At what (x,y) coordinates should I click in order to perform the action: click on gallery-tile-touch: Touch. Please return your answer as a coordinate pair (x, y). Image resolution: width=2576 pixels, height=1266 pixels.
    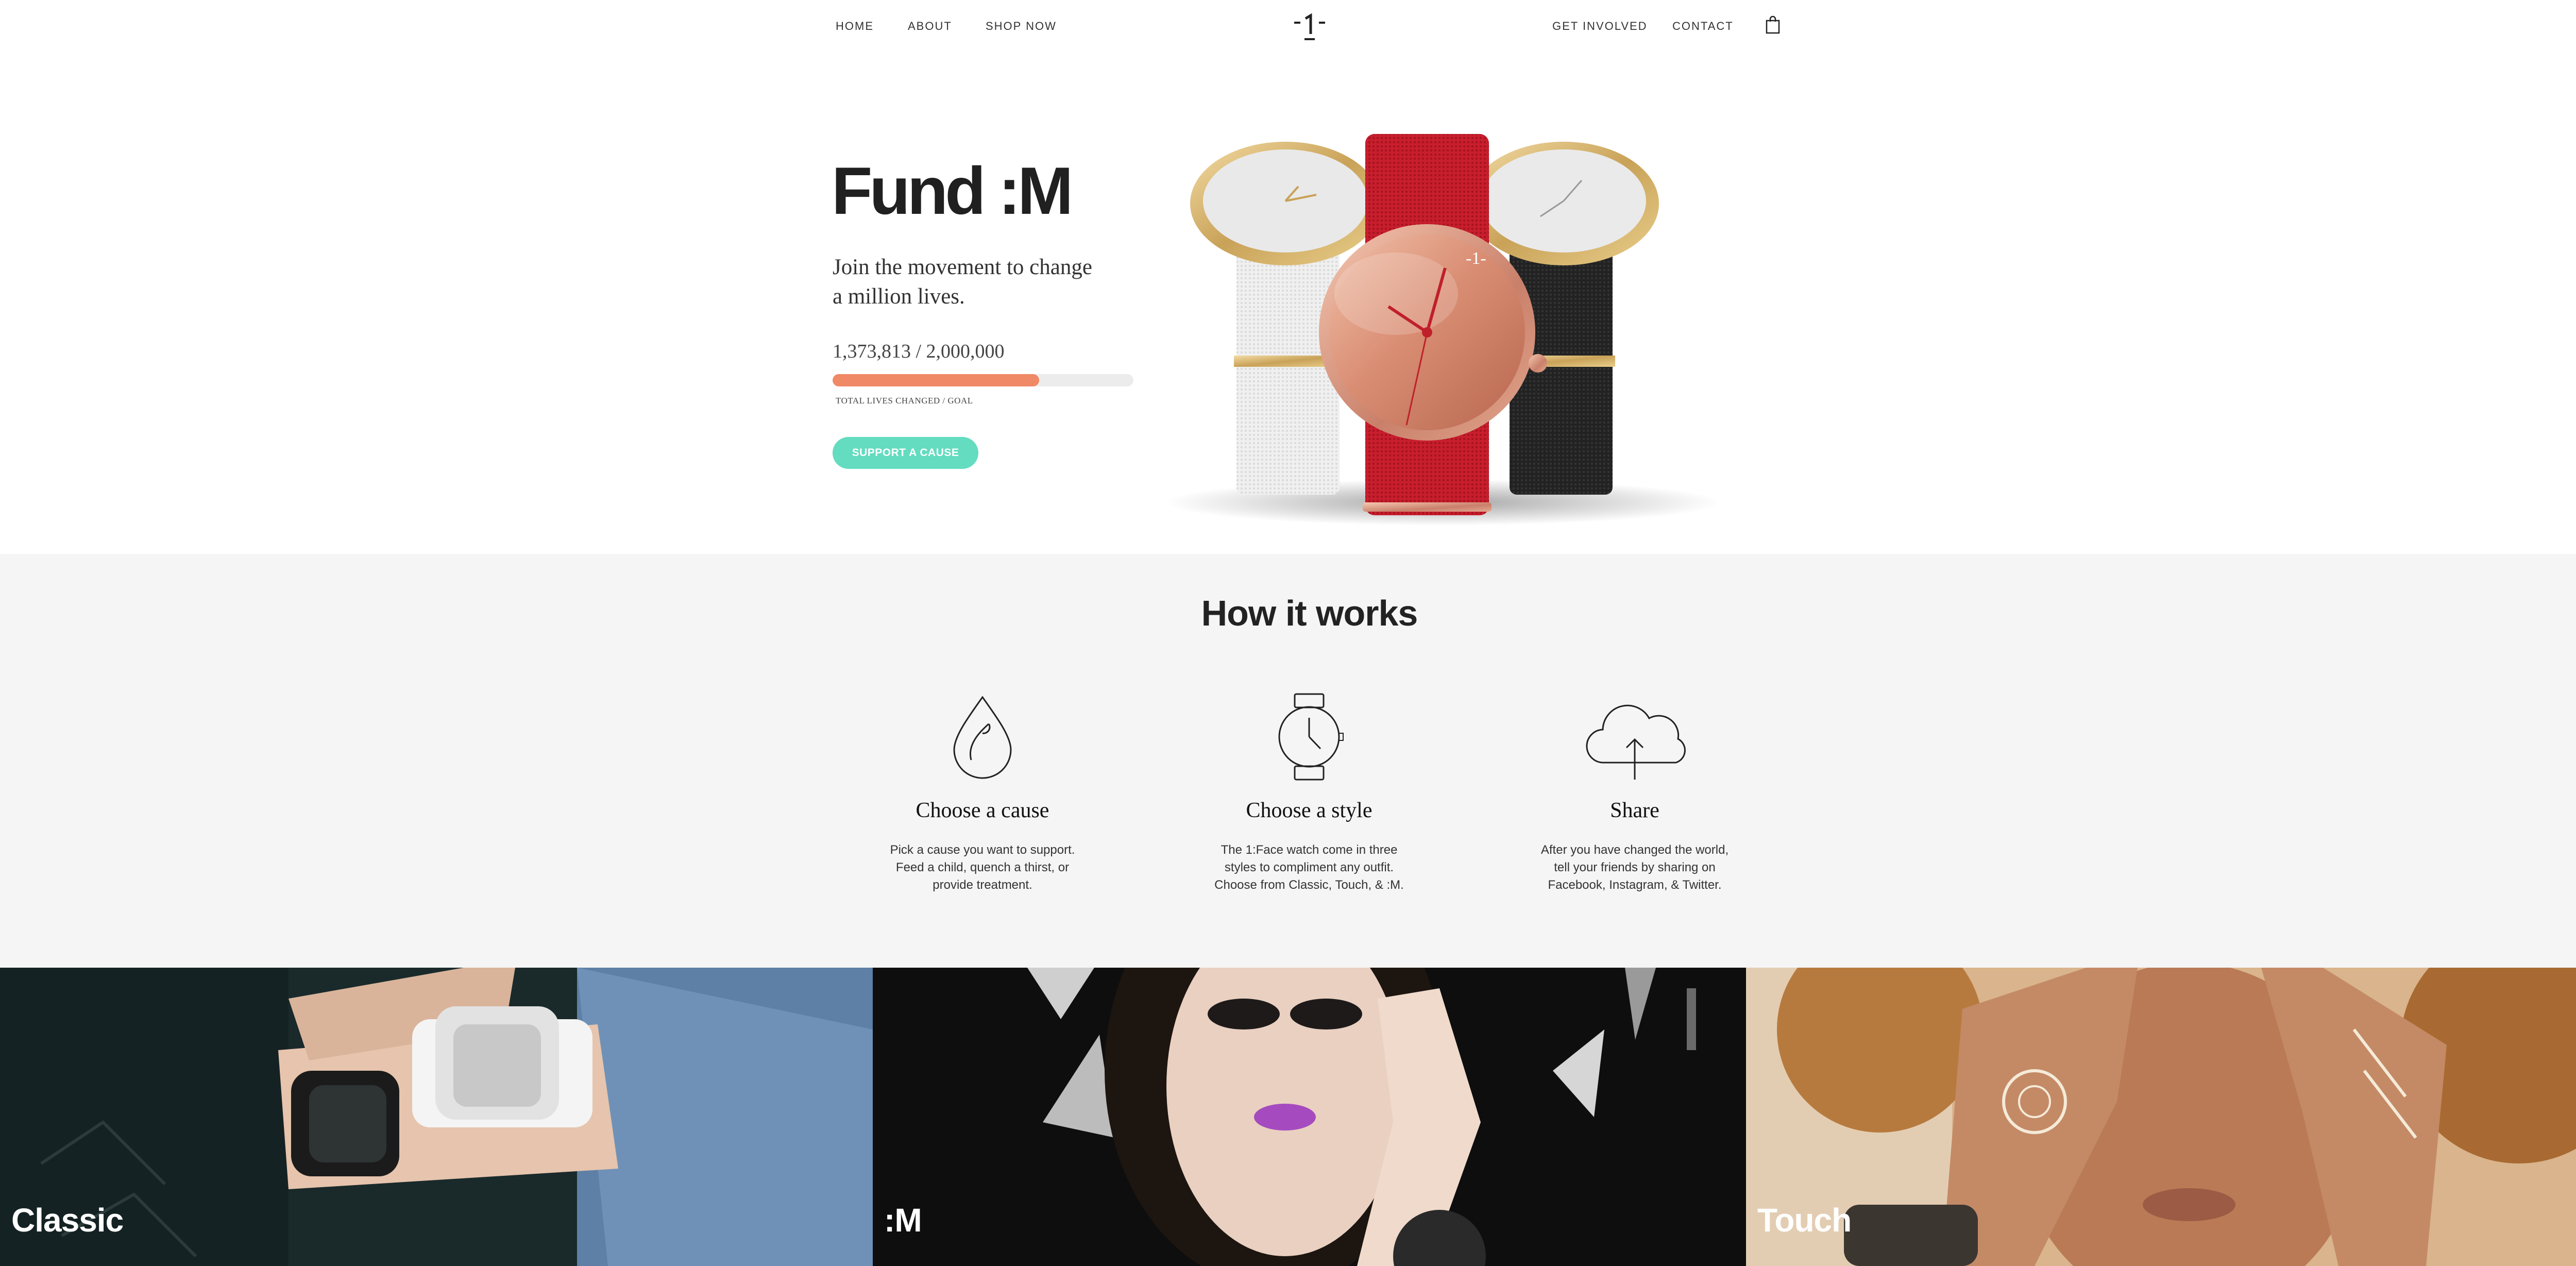
    Looking at the image, I should click on (2161, 1117).